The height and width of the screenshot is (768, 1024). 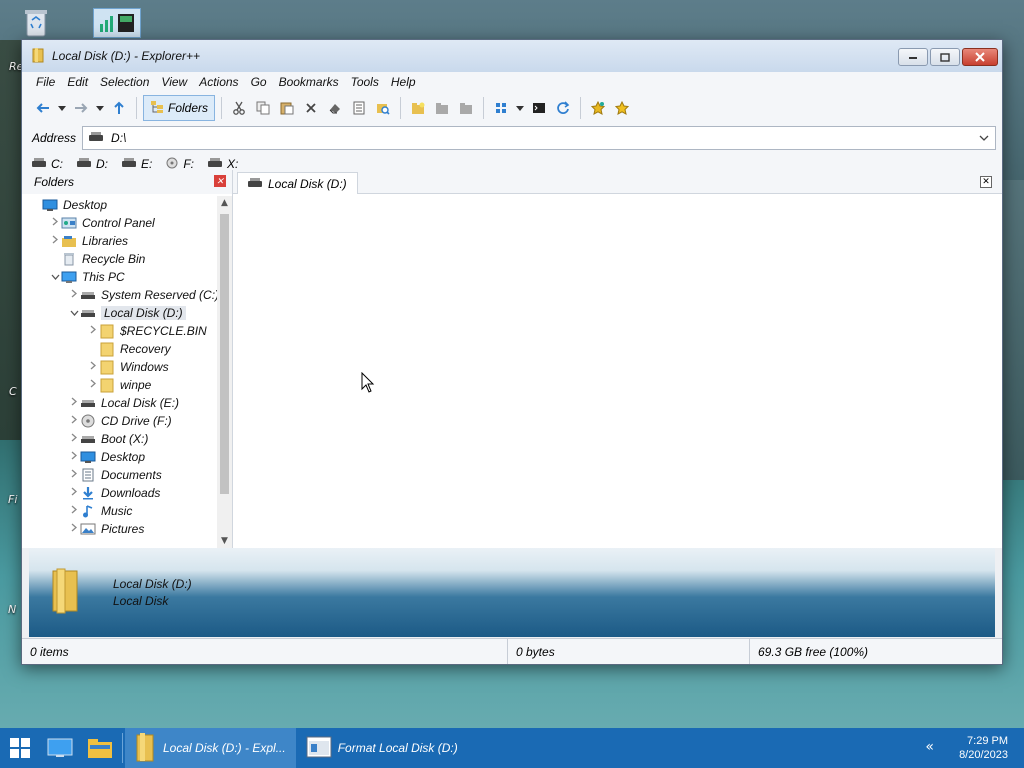 What do you see at coordinates (418, 108) in the screenshot?
I see `new-folder-icon` at bounding box center [418, 108].